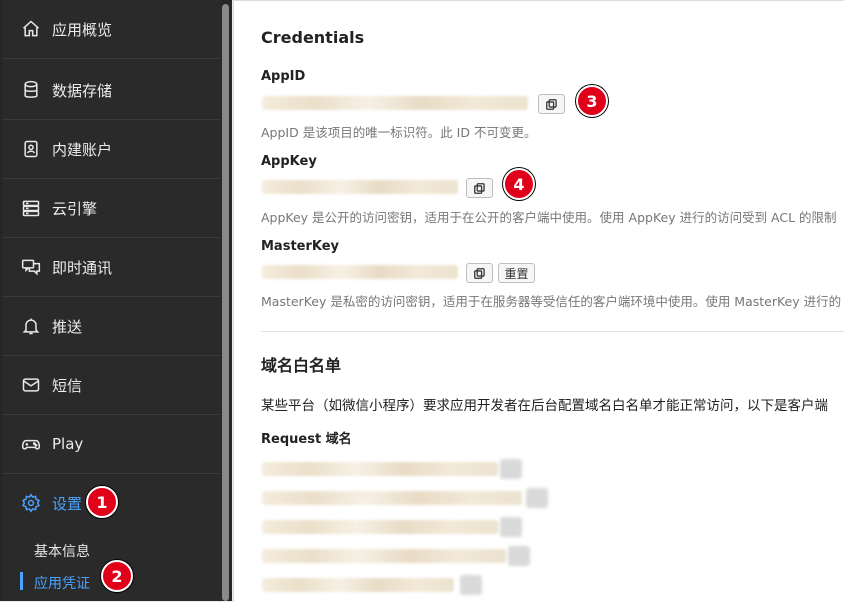 This screenshot has height=602, width=844. I want to click on nav-item-builtin-accounts: 内建账户, so click(111, 149).